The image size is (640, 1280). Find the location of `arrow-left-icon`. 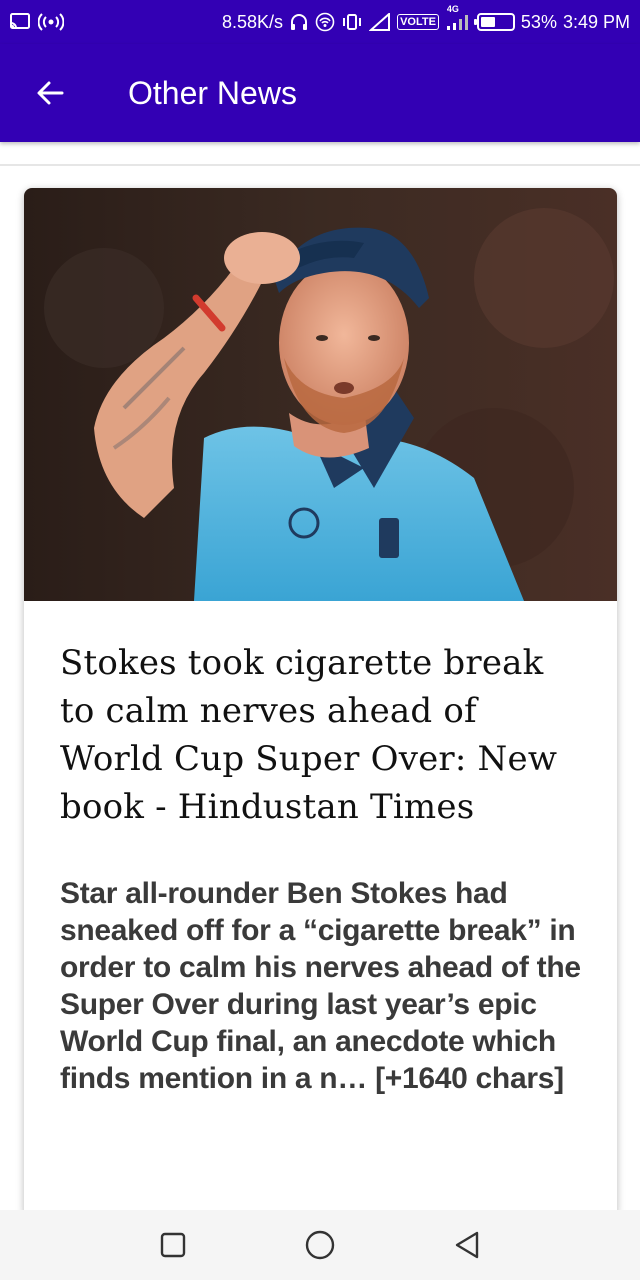

arrow-left-icon is located at coordinates (50, 93).